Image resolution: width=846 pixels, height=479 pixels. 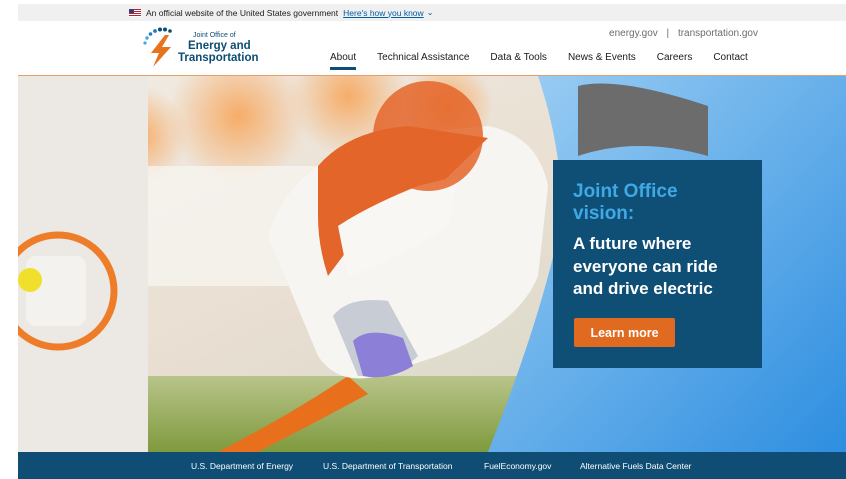 What do you see at coordinates (387, 466) in the screenshot?
I see `footer-link-transportation: U.S. Department of Transportation` at bounding box center [387, 466].